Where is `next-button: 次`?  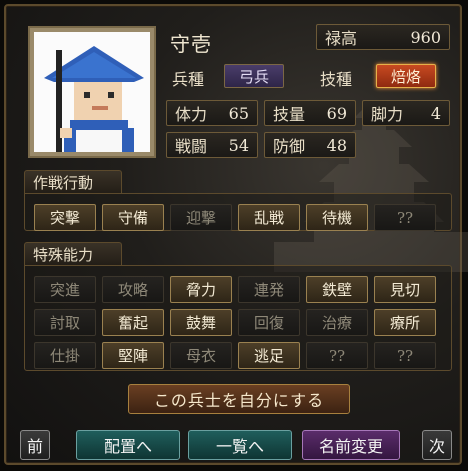 next-button: 次 is located at coordinates (437, 445).